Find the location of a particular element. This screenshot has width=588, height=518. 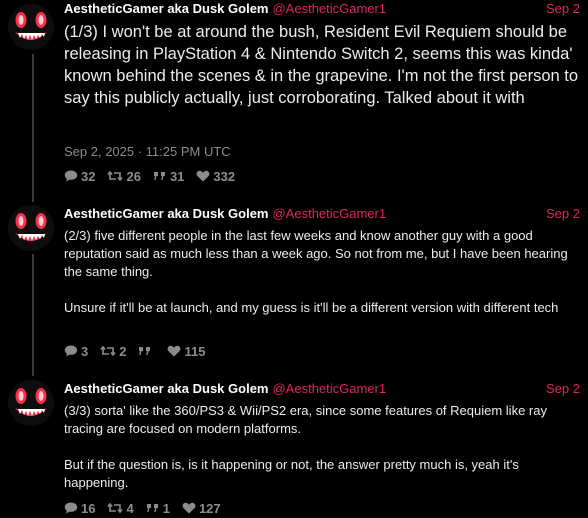

like-button: 332 is located at coordinates (215, 176).